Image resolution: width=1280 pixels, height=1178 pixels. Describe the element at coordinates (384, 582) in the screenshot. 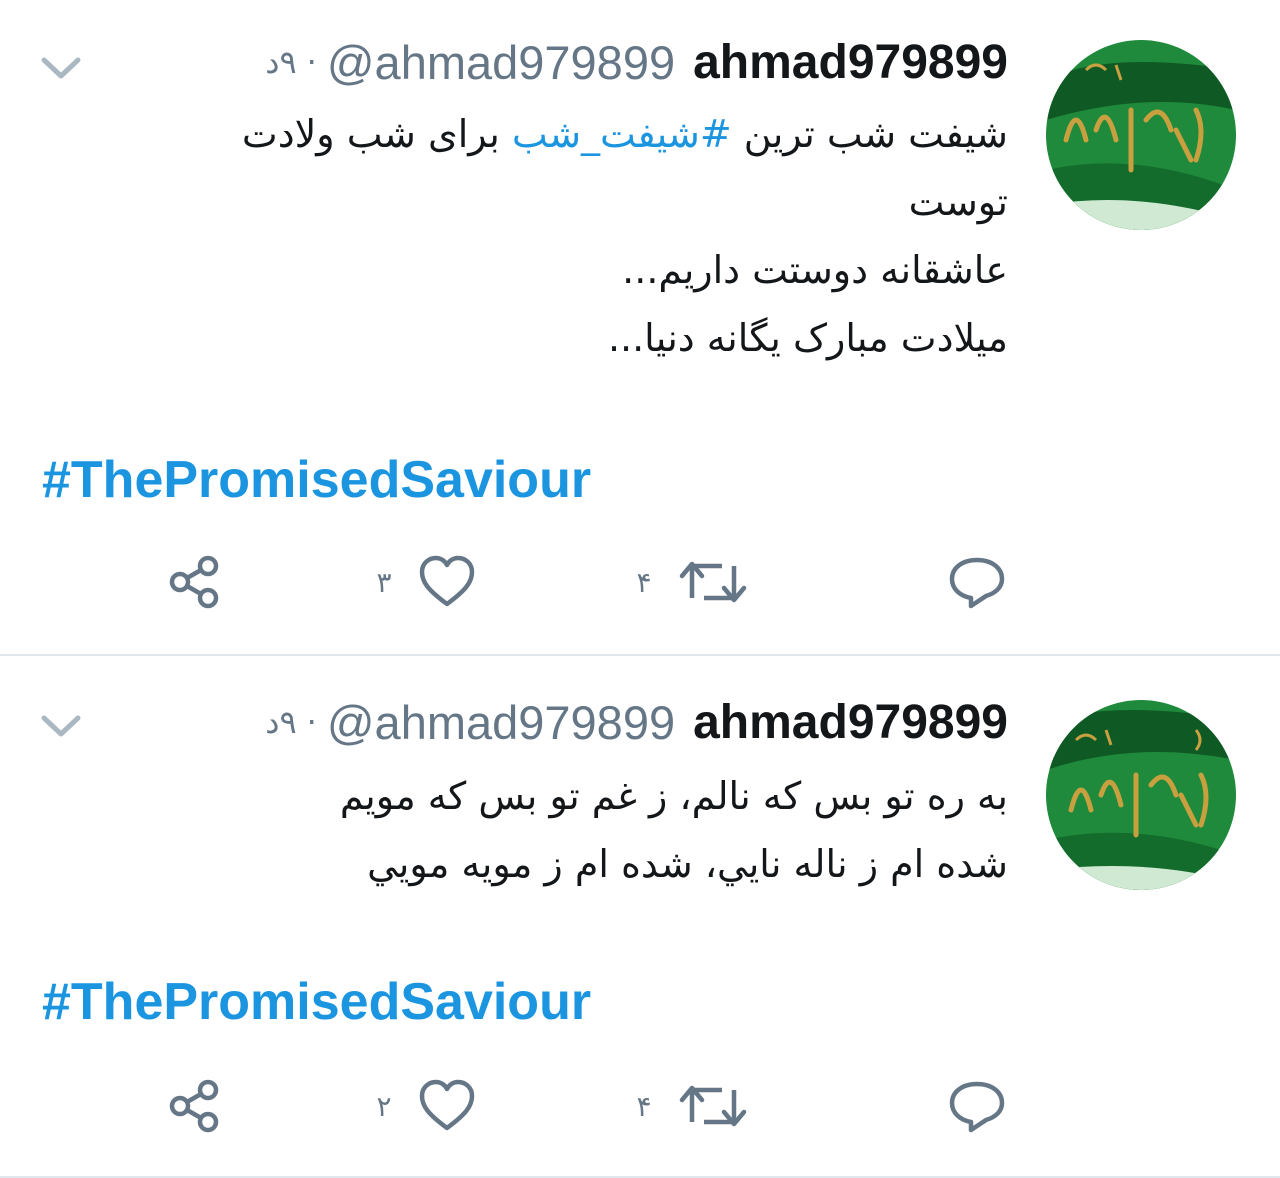

I see `like-count: ۳` at that location.